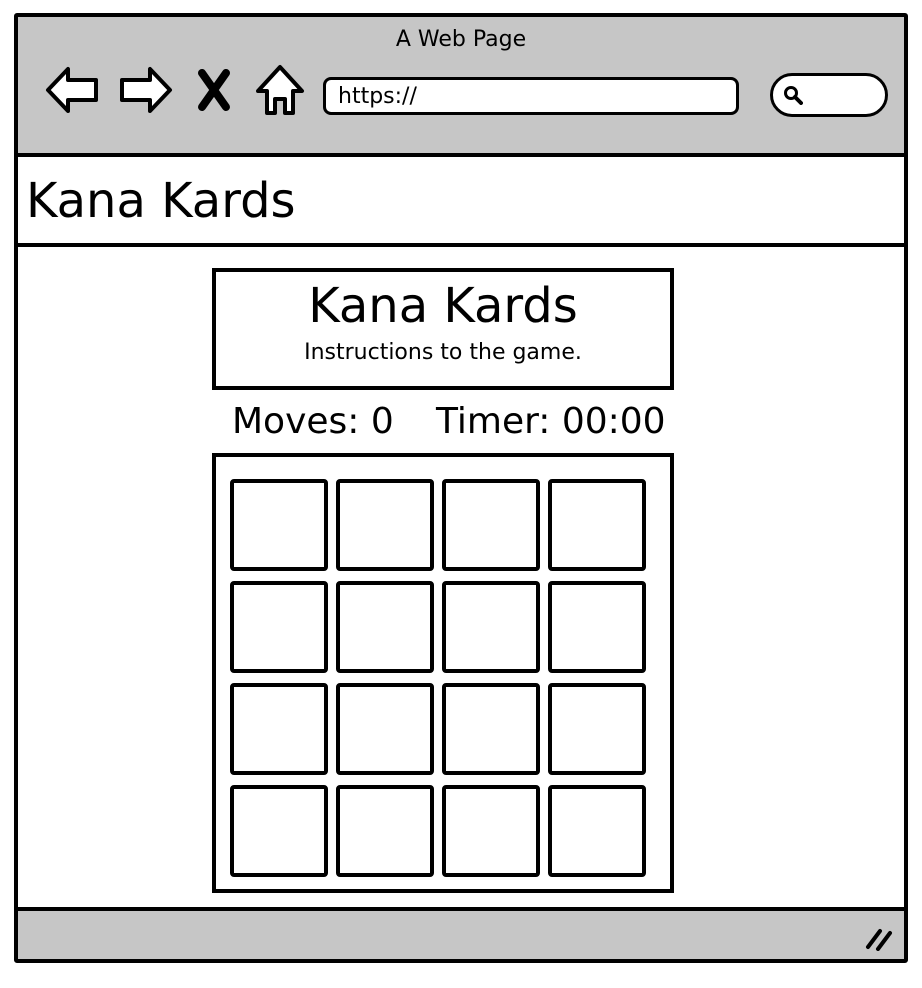  Describe the element at coordinates (146, 90) in the screenshot. I see `forward-arrow-icon` at that location.